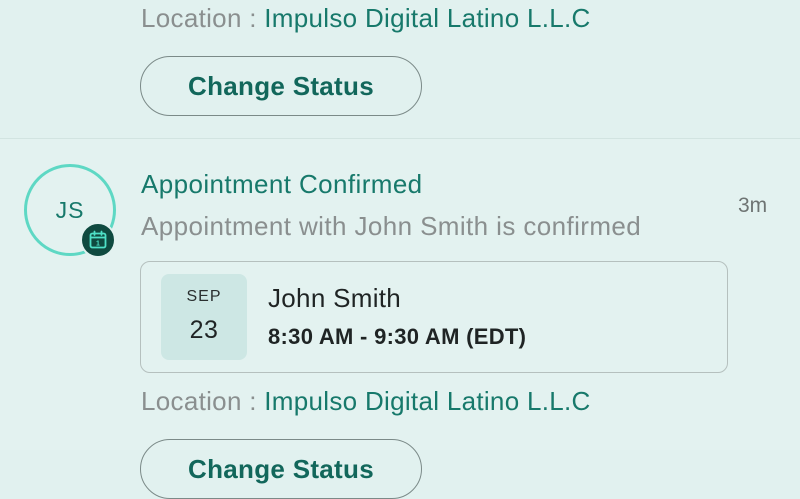  Describe the element at coordinates (391, 226) in the screenshot. I see `notification-message: Appointment with John Smith is confirmed` at that location.